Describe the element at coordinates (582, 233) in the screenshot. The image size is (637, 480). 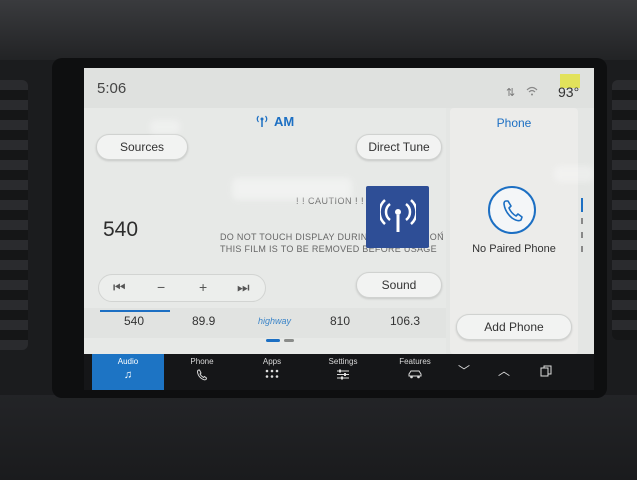
I see `scroll-indicator` at that location.